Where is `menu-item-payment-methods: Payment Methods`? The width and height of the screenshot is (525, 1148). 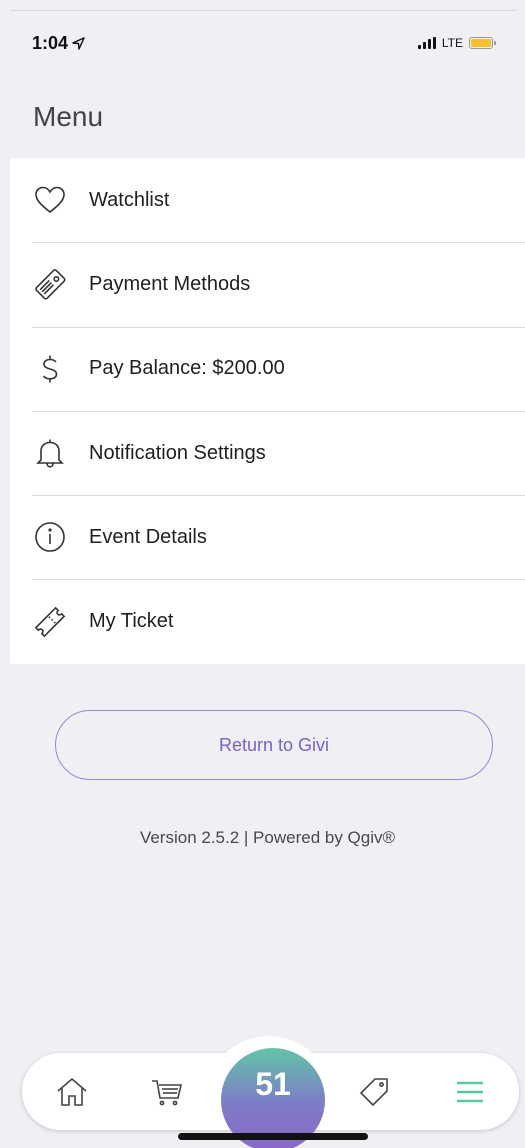 menu-item-payment-methods: Payment Methods is located at coordinates (267, 284).